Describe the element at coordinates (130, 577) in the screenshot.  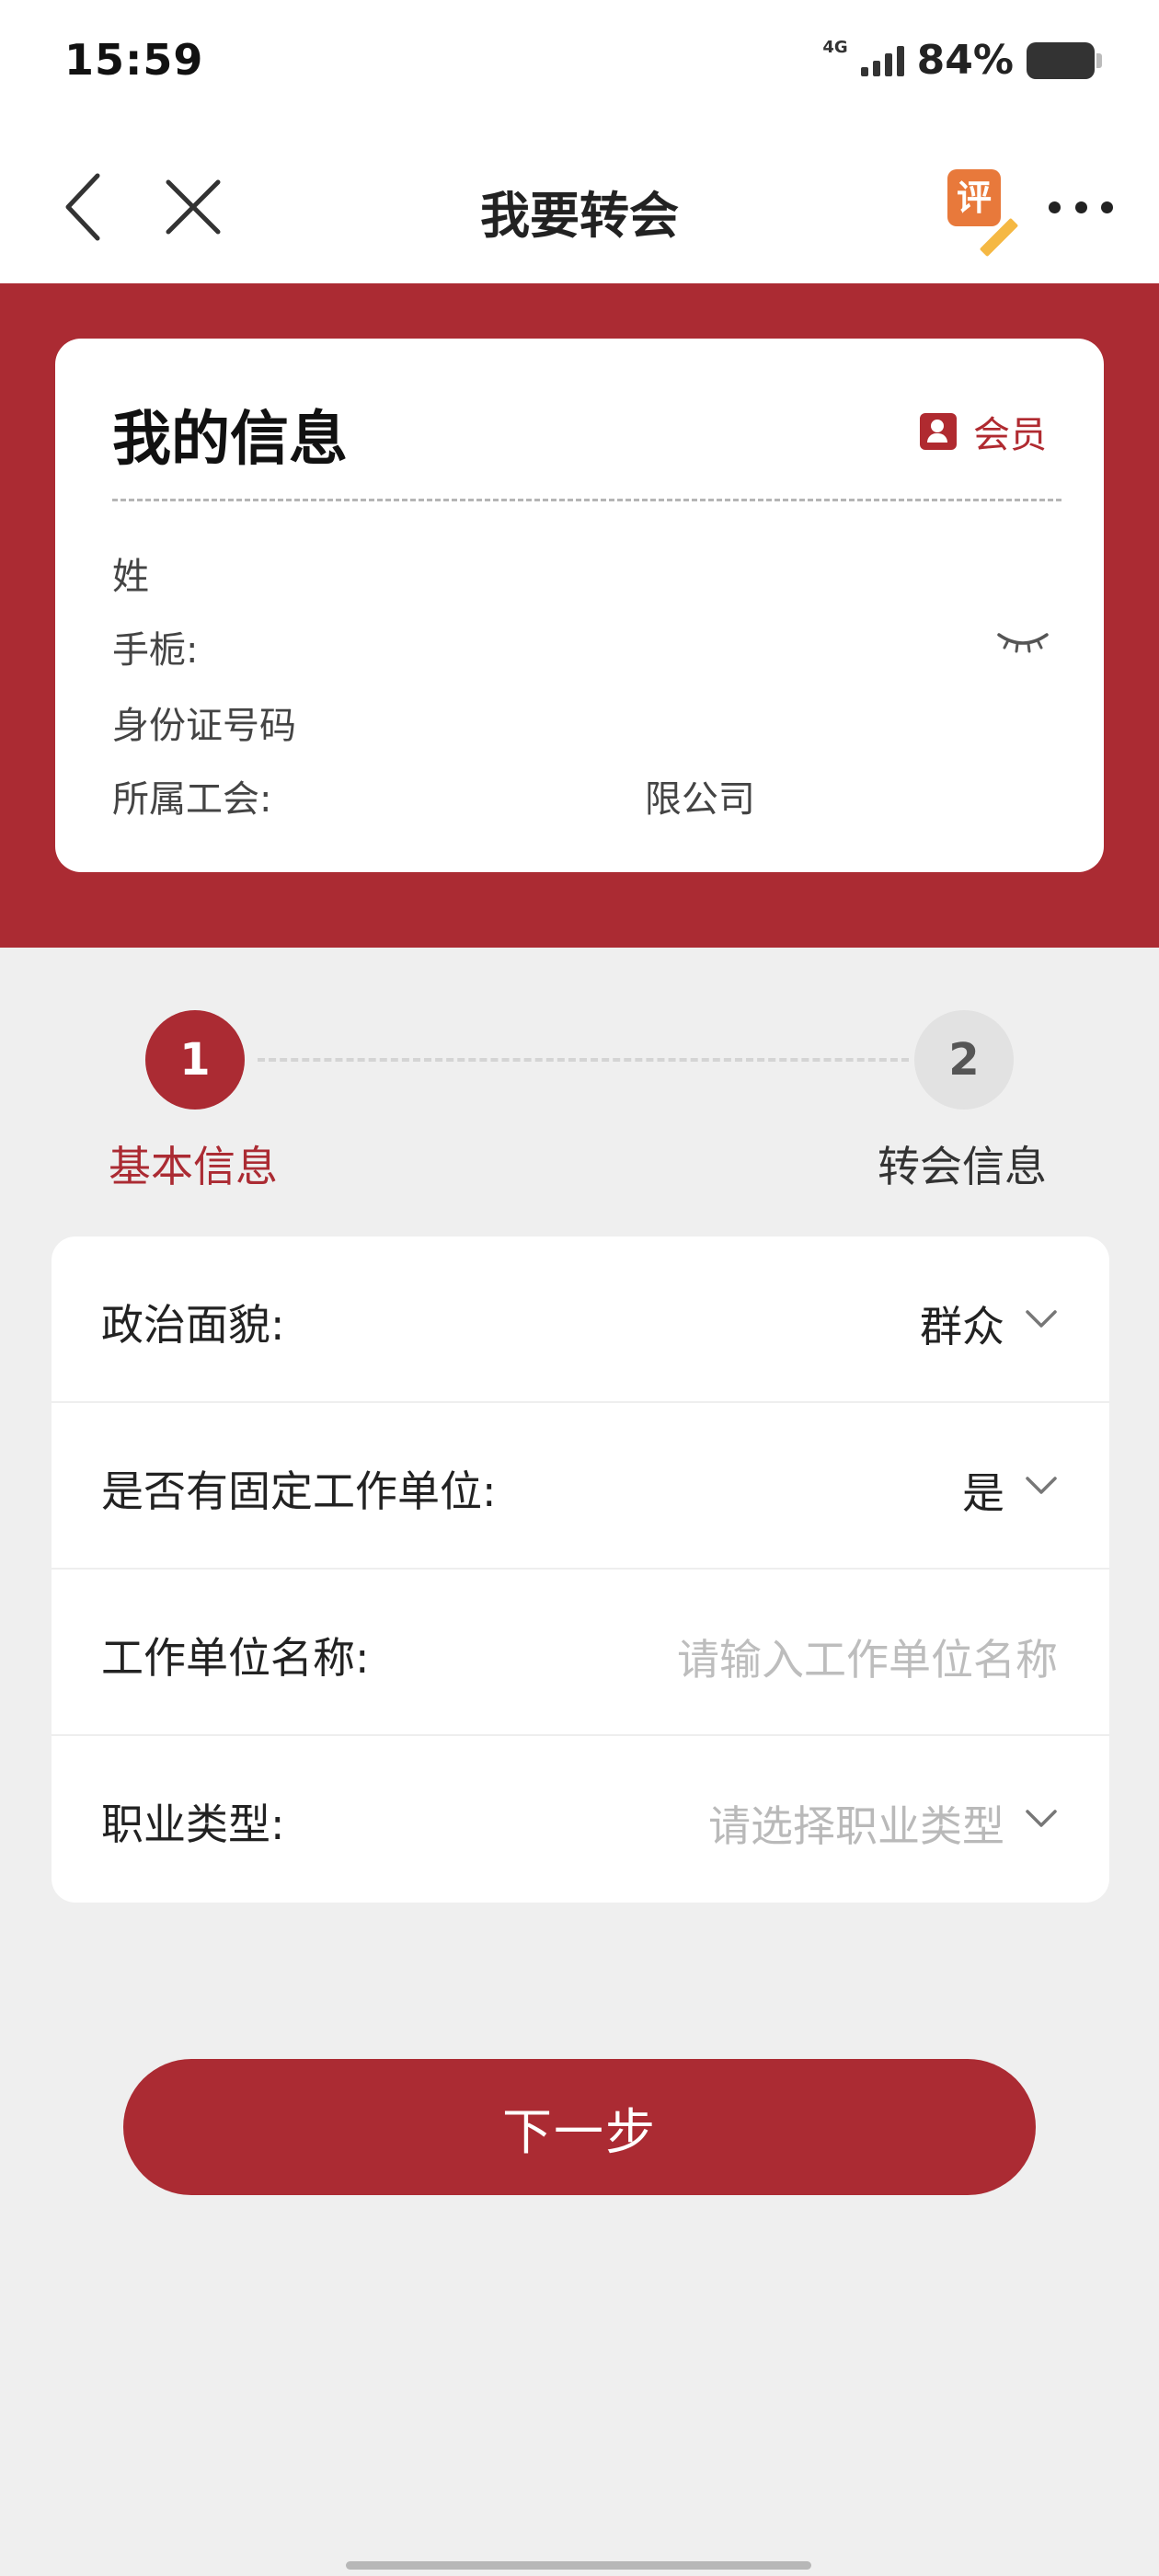
I see `name-label: 姓` at that location.